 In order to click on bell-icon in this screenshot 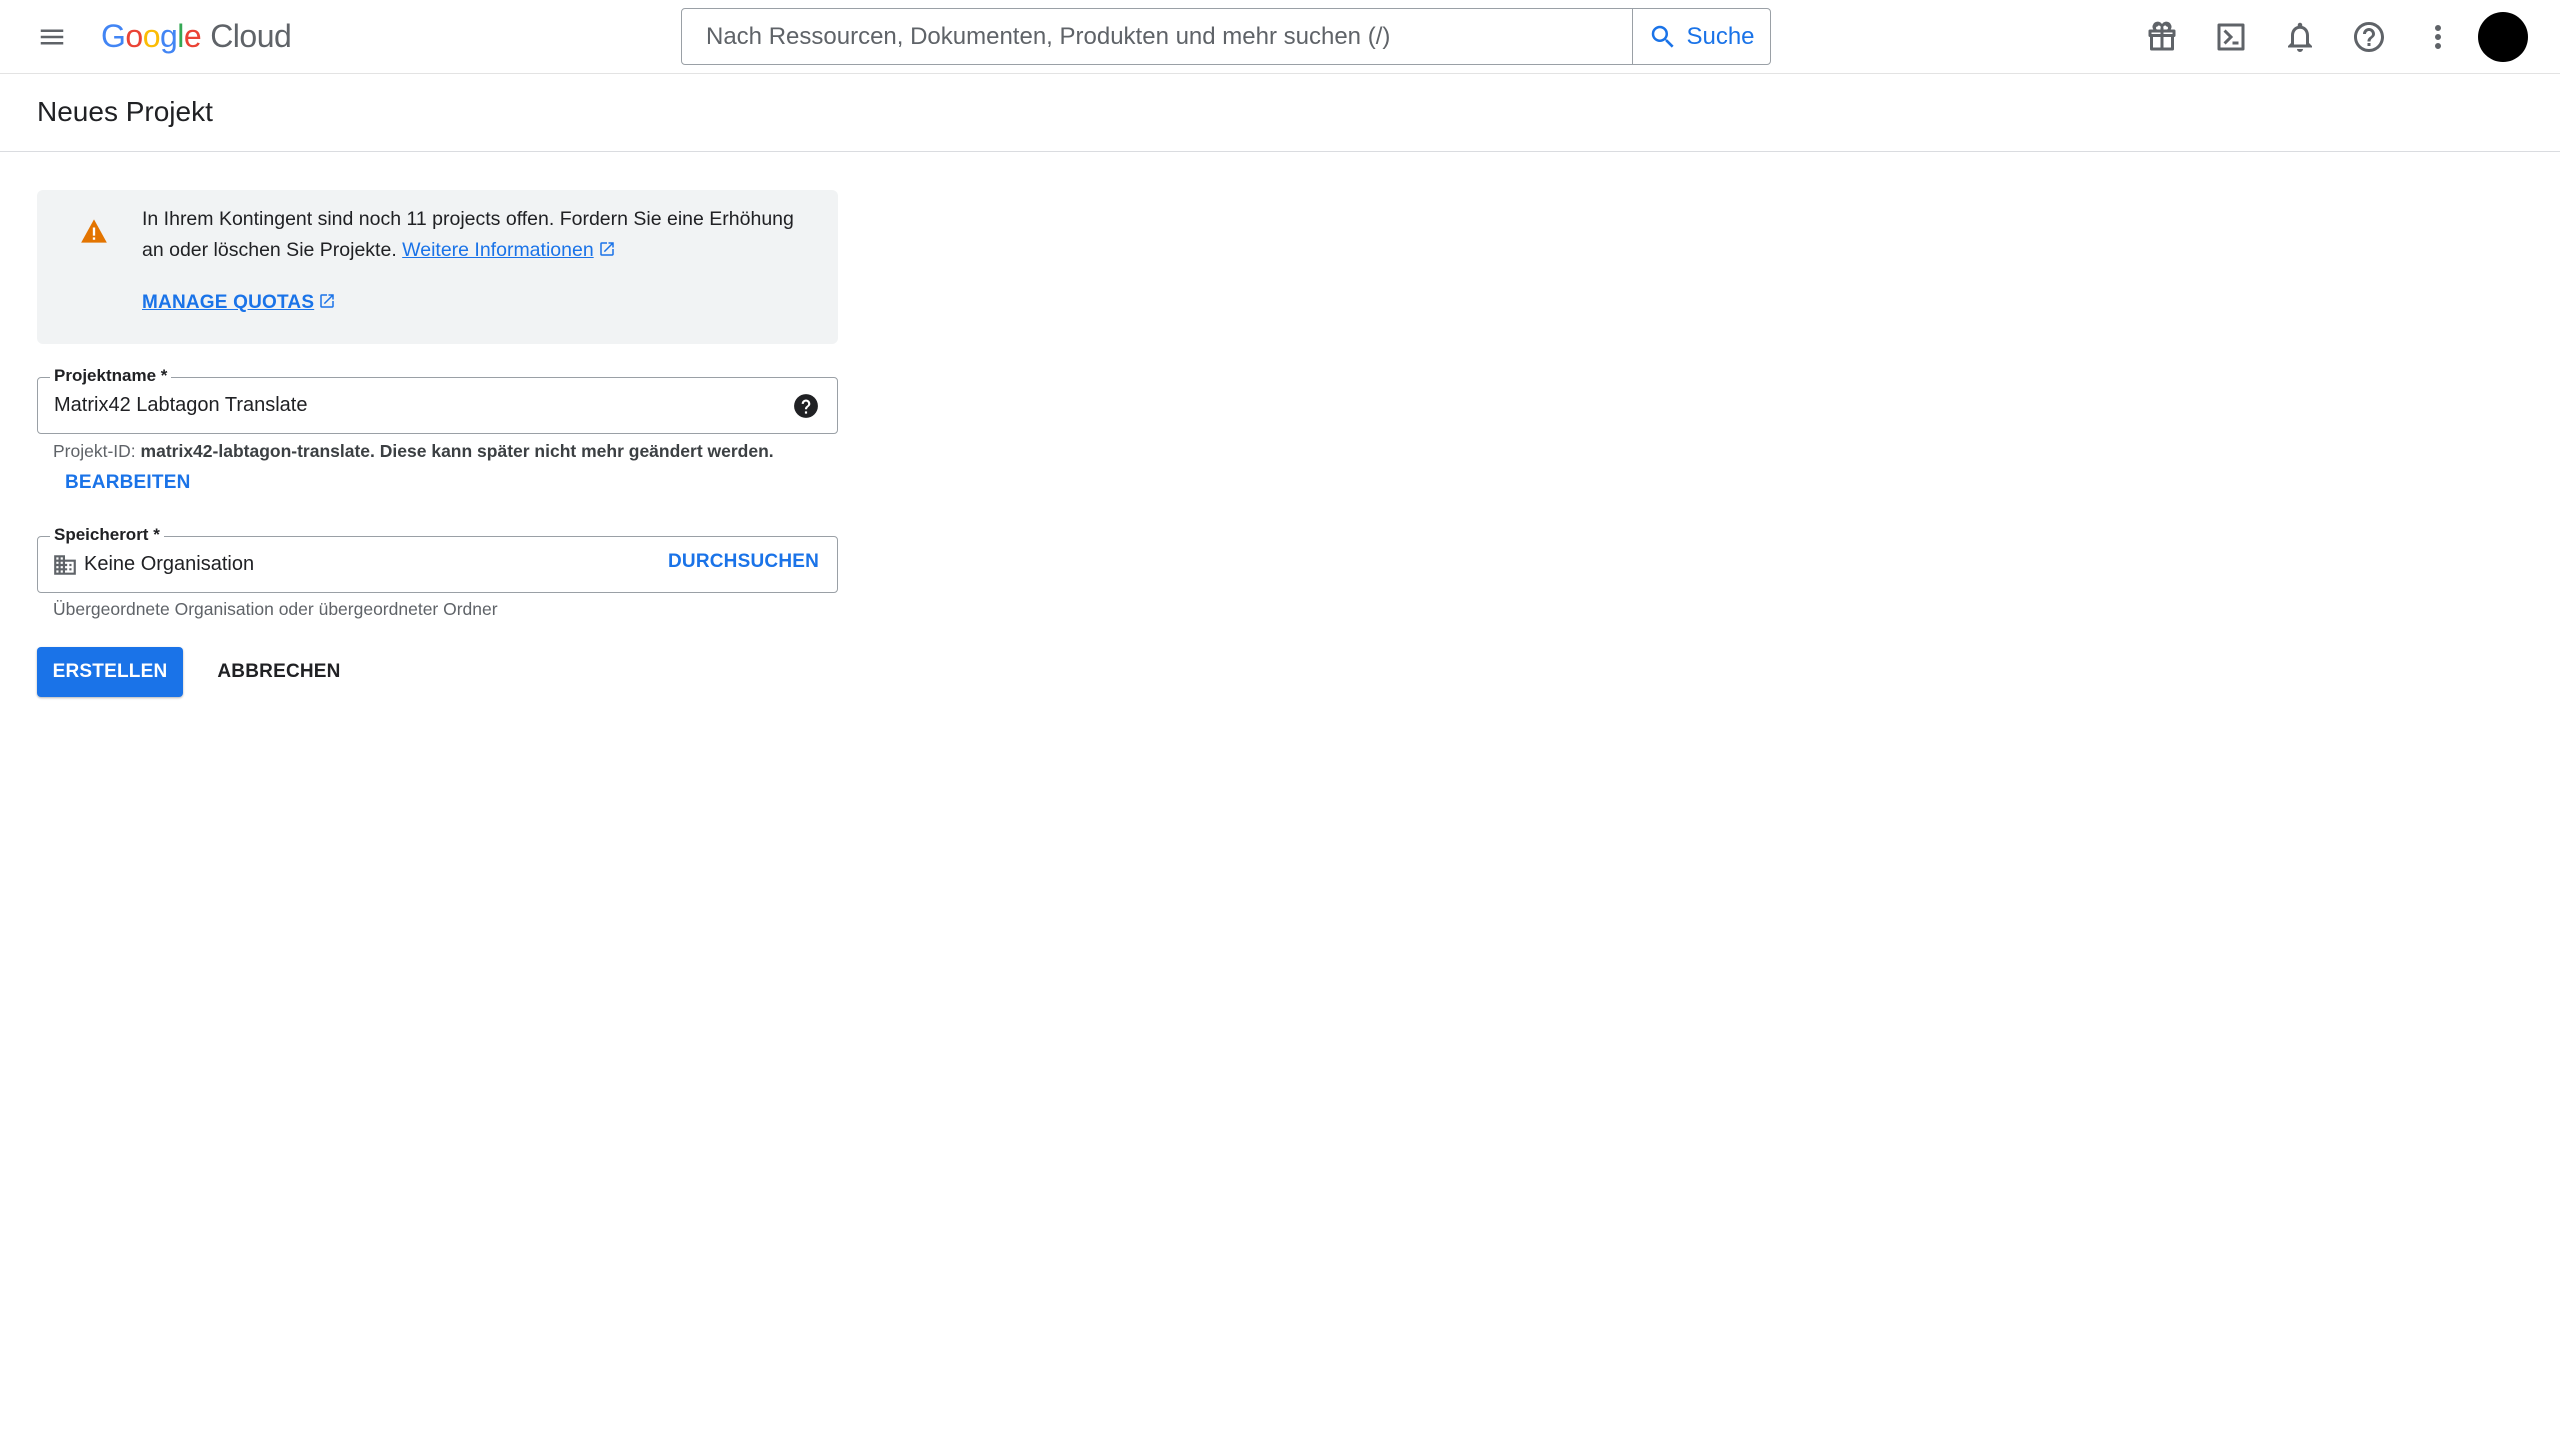, I will do `click(2300, 37)`.